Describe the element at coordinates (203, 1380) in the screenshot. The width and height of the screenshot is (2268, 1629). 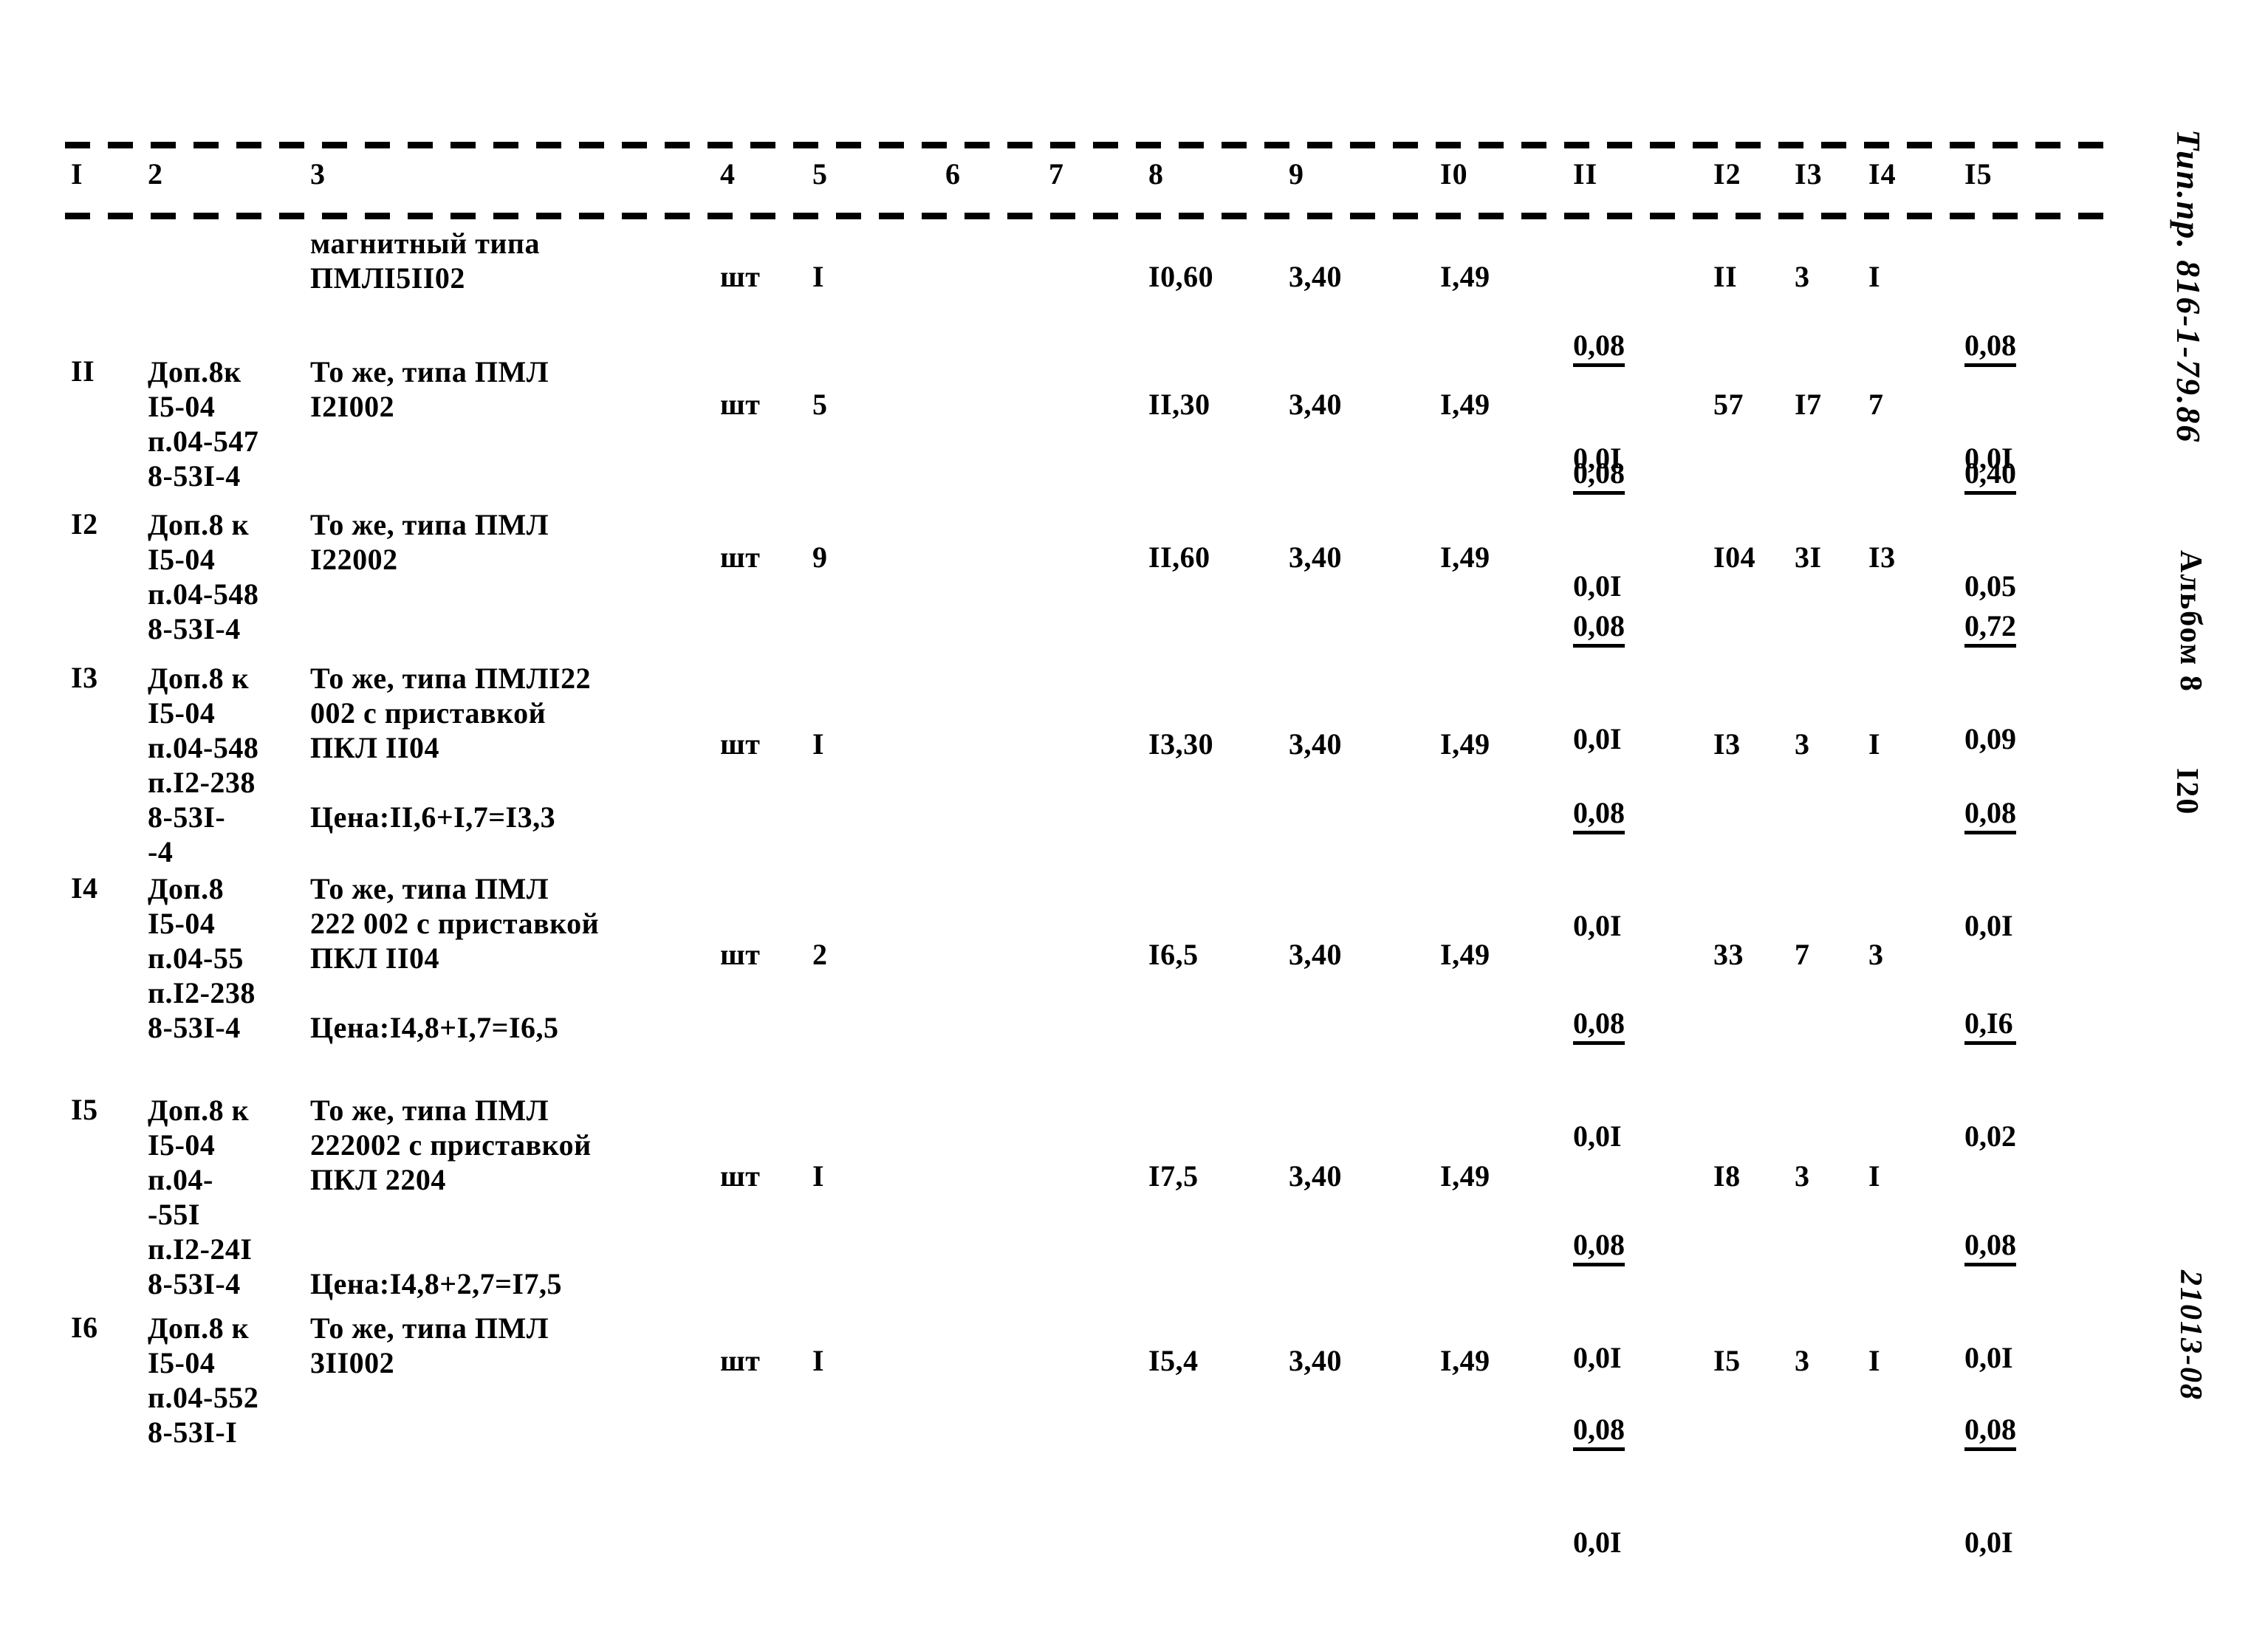
I see `row-code: Доп.8 к I5-04 п.04-552 8-53I-I` at that location.